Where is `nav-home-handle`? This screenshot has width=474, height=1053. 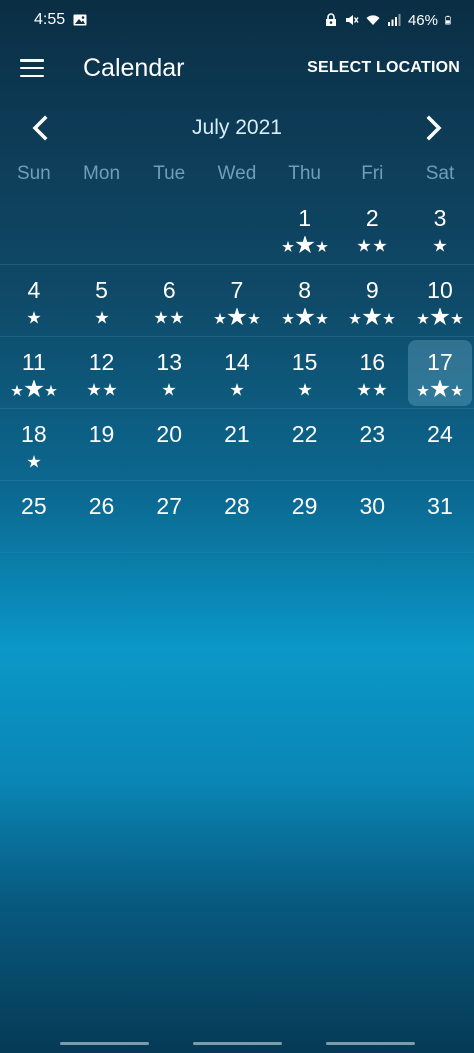
nav-home-handle is located at coordinates (237, 1043).